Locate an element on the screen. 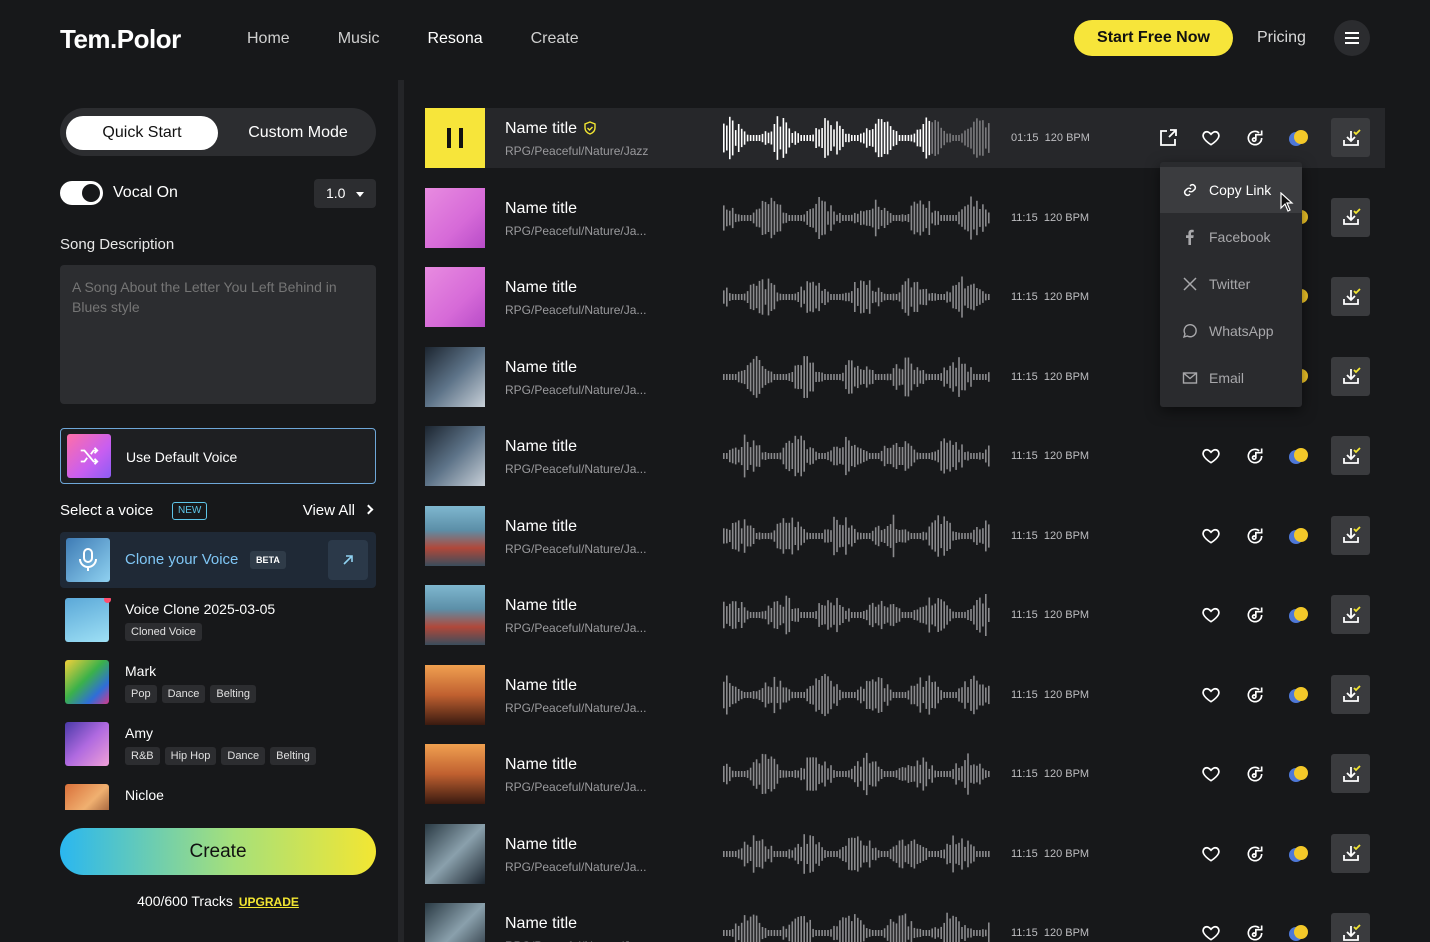 This screenshot has width=1430, height=942. start-free-button: Start Free Now is located at coordinates (1153, 38).